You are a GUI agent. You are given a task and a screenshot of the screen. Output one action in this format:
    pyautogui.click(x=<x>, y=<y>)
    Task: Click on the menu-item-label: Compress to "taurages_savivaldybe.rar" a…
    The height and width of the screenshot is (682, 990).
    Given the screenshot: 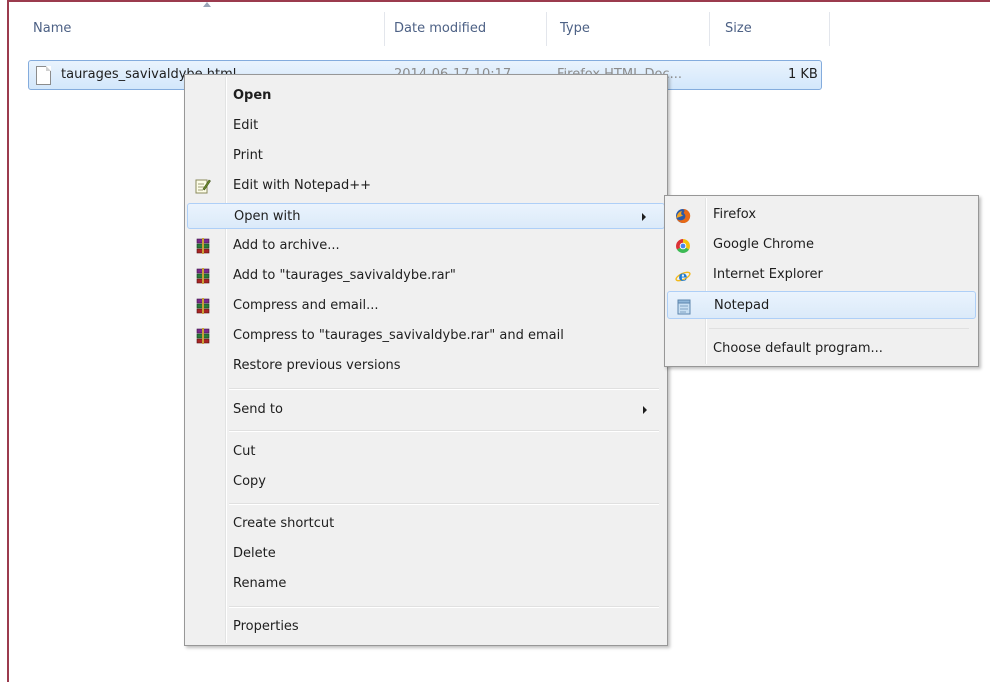 What is the action you would take?
    pyautogui.click(x=398, y=335)
    